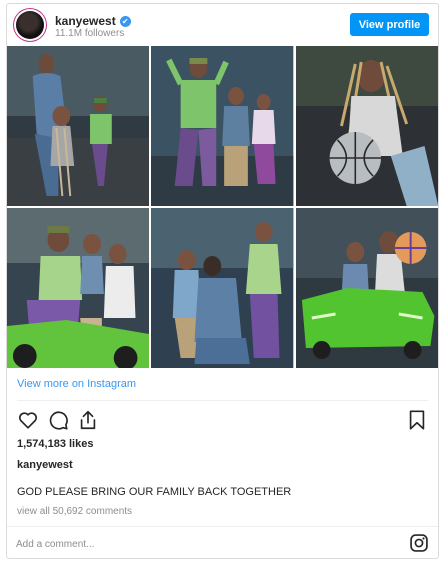 This screenshot has height=565, width=447. I want to click on verified-badge-icon: ✔, so click(125, 21).